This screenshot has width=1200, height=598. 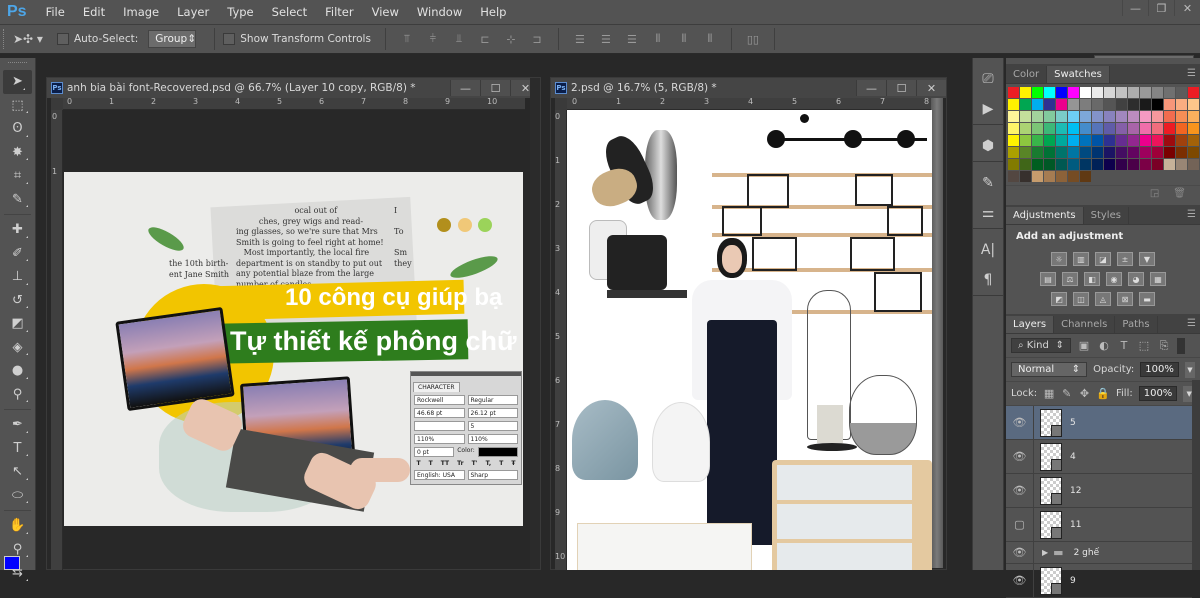 What do you see at coordinates (1099, 491) in the screenshot?
I see `layer-row: 👁 12` at bounding box center [1099, 491].